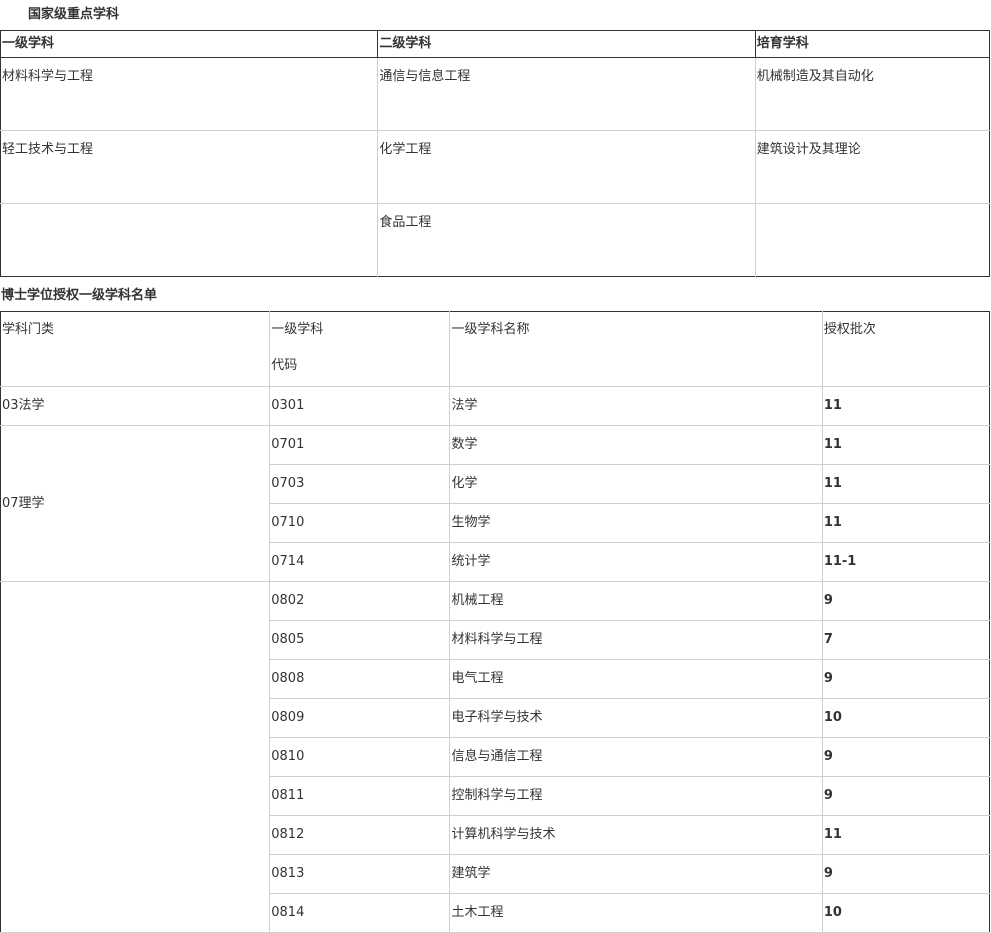 This screenshot has height=933, width=991. What do you see at coordinates (189, 94) in the screenshot?
I see `table-cell: 材料科学与工程` at bounding box center [189, 94].